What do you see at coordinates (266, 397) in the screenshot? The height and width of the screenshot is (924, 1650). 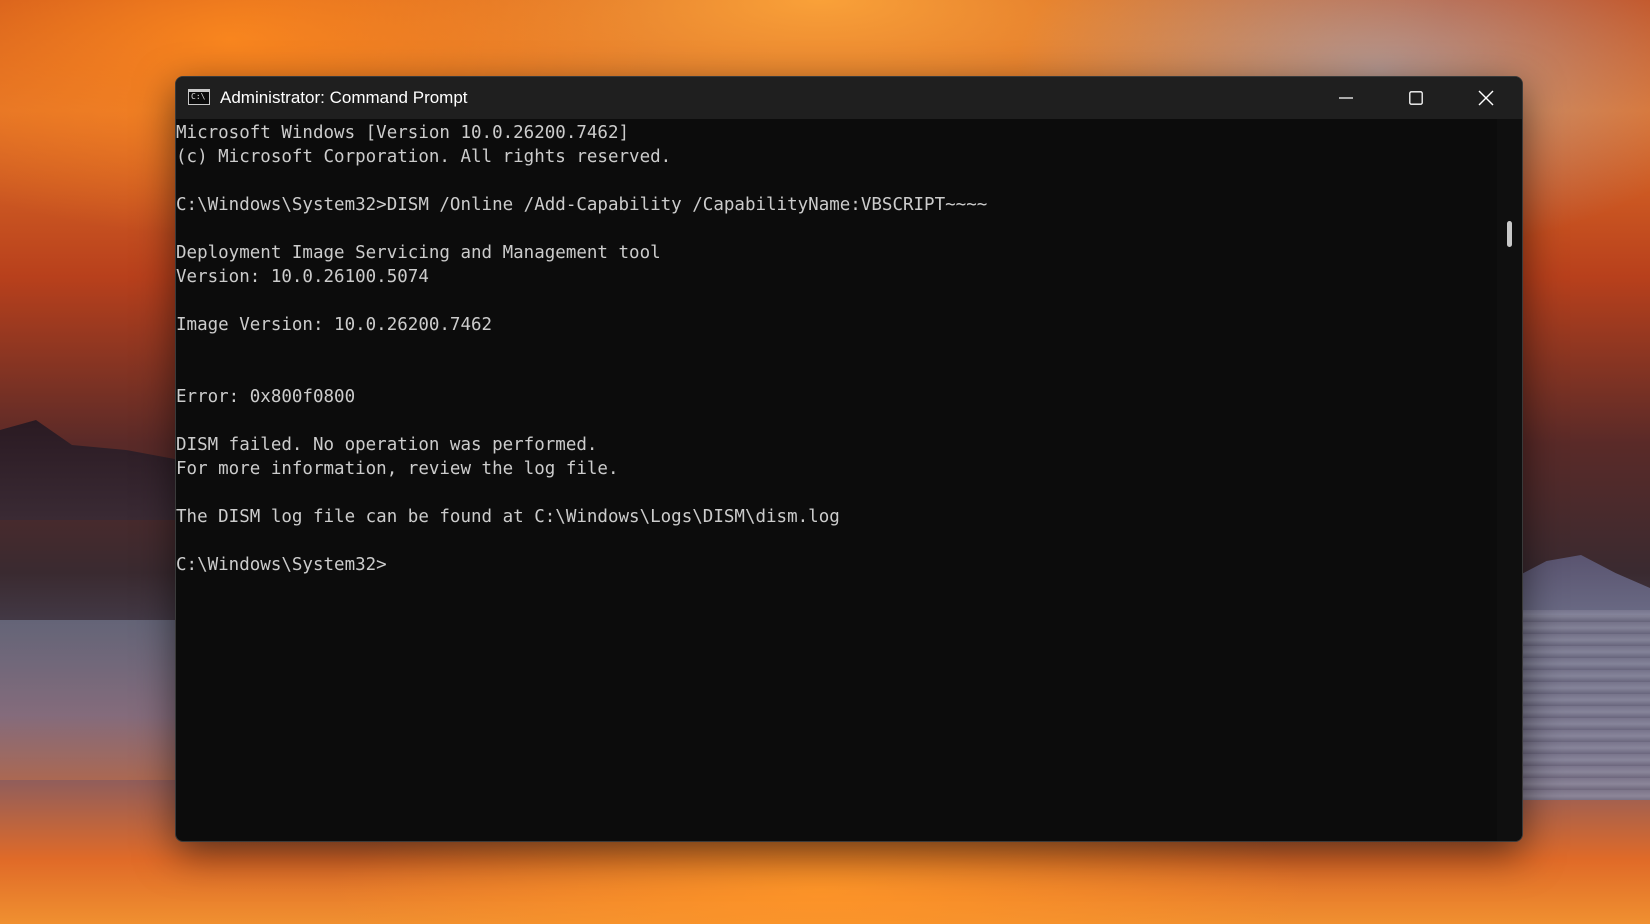 I see `console-line: Error: 0x800f0800` at bounding box center [266, 397].